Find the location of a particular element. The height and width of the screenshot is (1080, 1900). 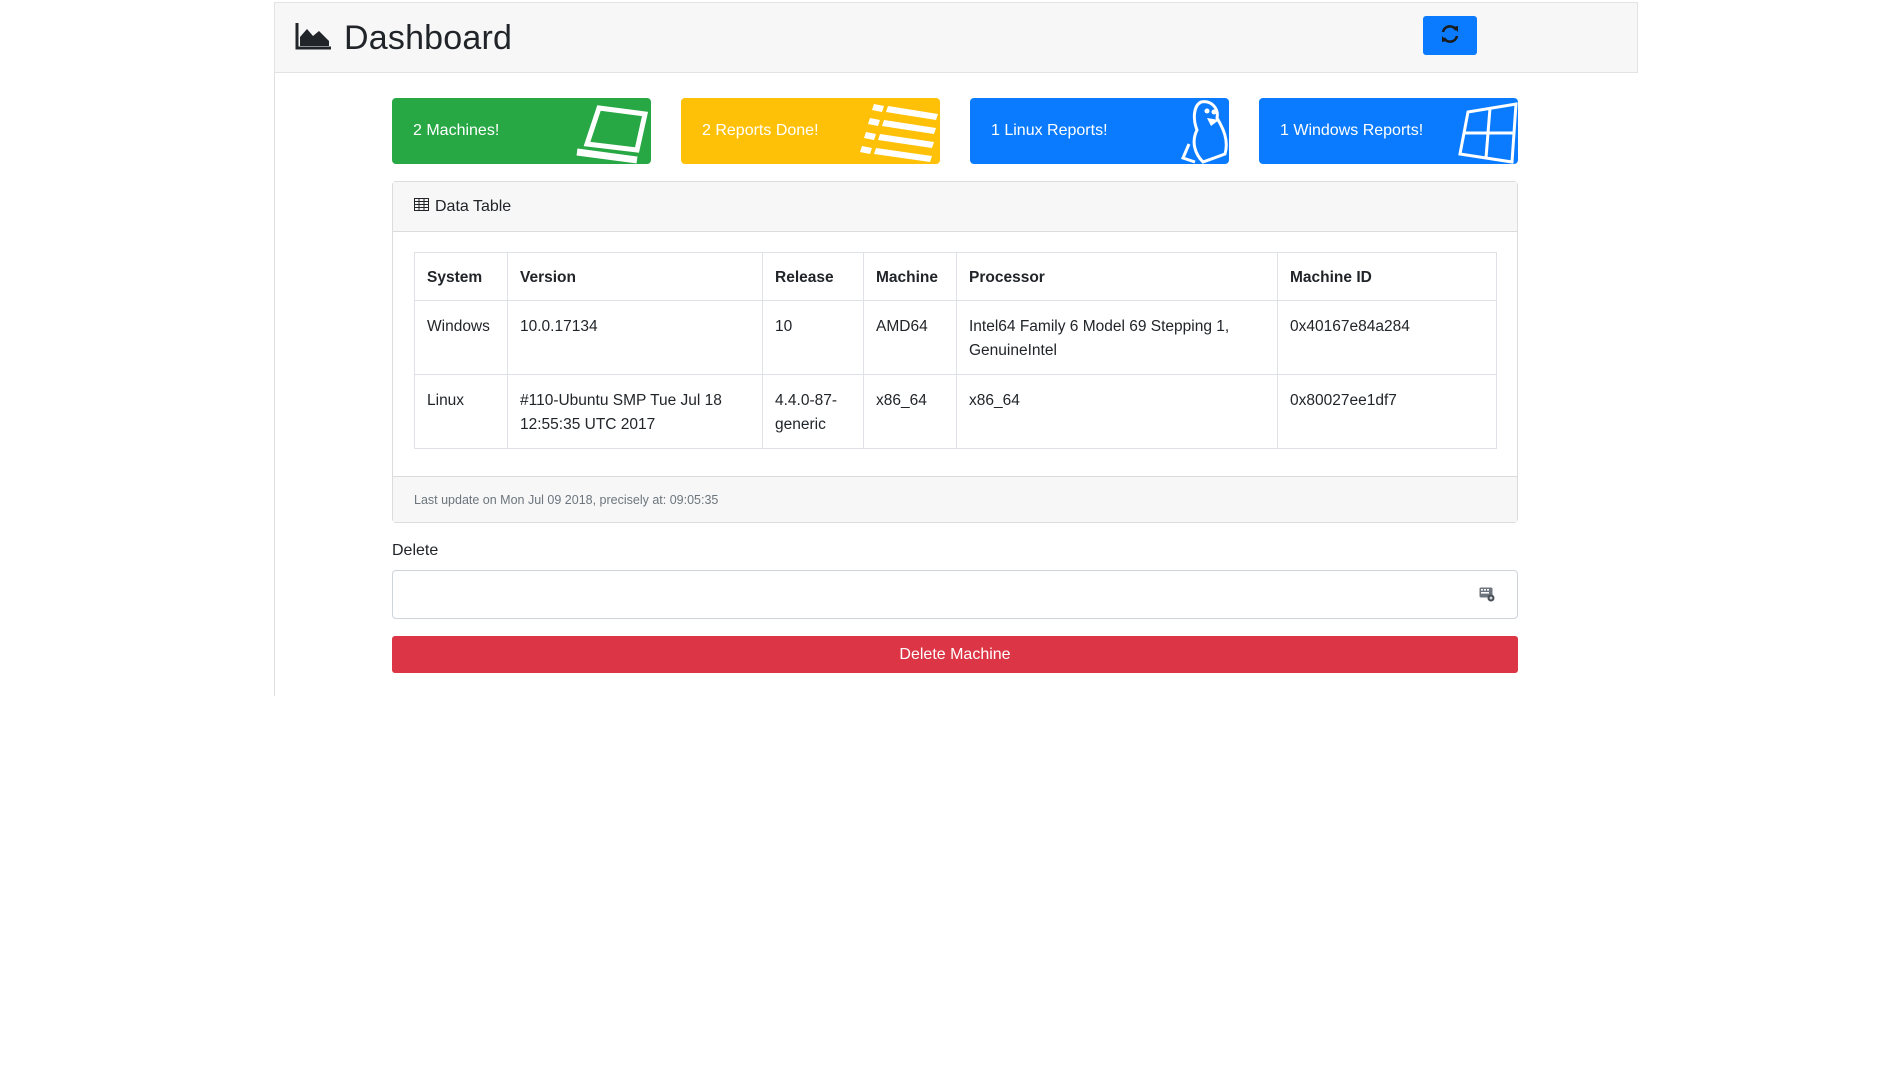

table-icon is located at coordinates (421, 206).